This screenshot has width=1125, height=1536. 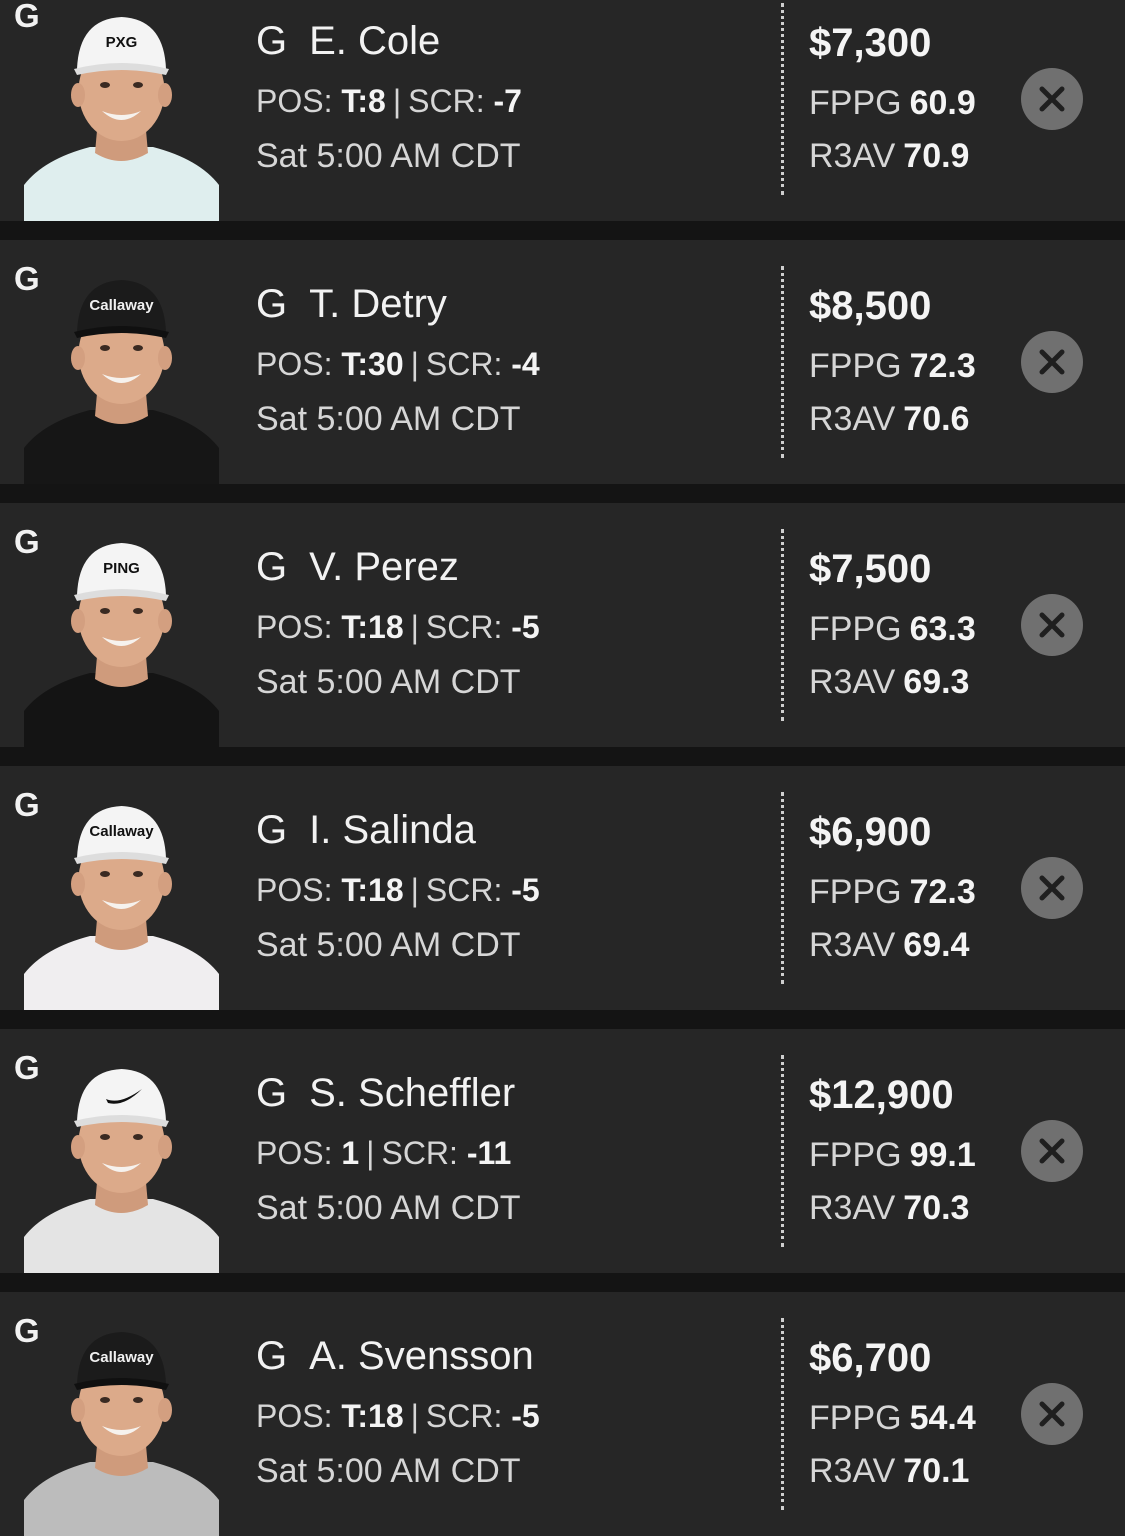 What do you see at coordinates (121, 645) in the screenshot?
I see `player-portrait-image: PING` at bounding box center [121, 645].